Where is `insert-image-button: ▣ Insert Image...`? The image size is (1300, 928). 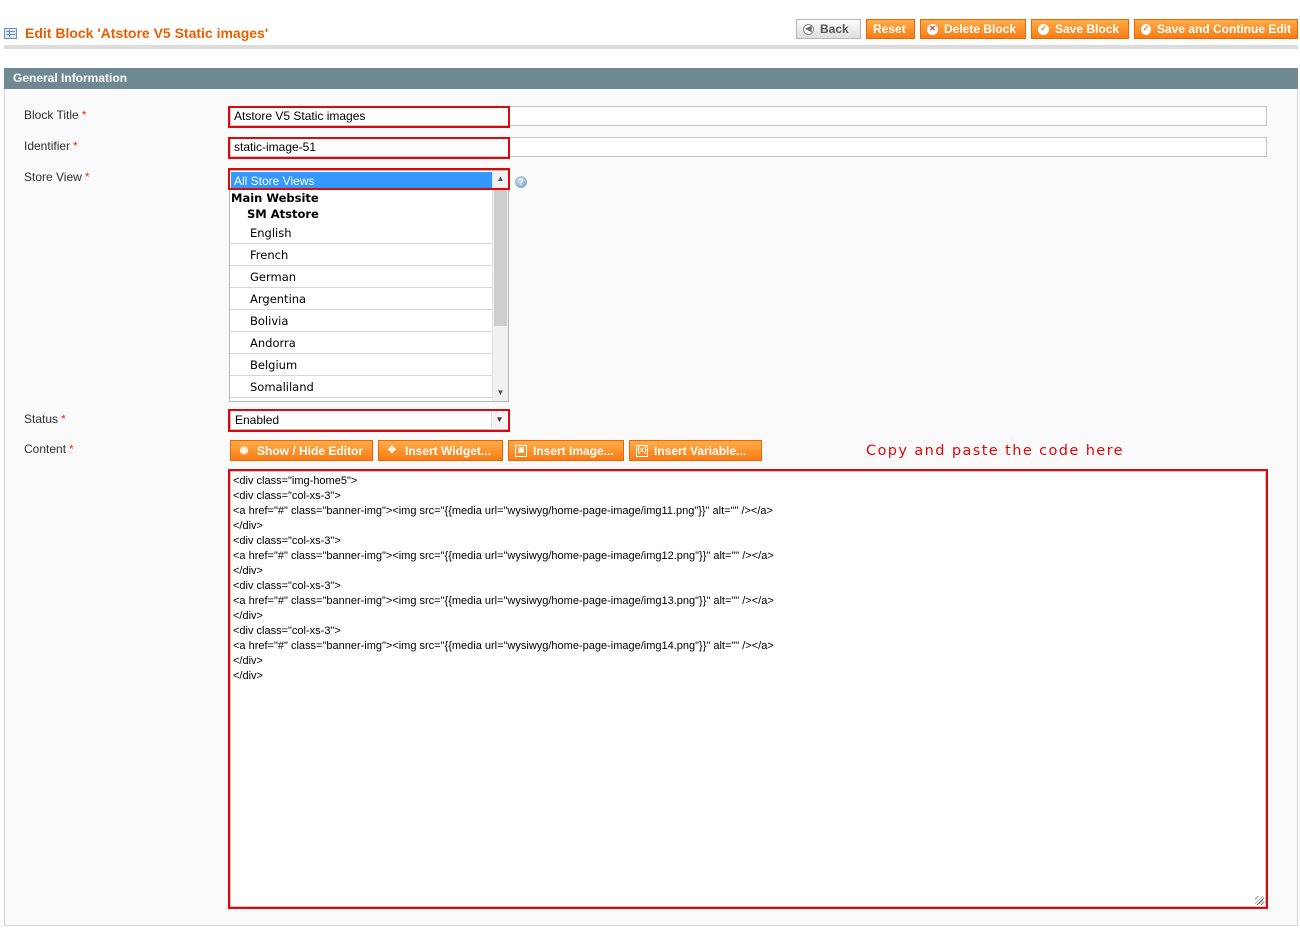
insert-image-button: ▣ Insert Image... is located at coordinates (566, 450).